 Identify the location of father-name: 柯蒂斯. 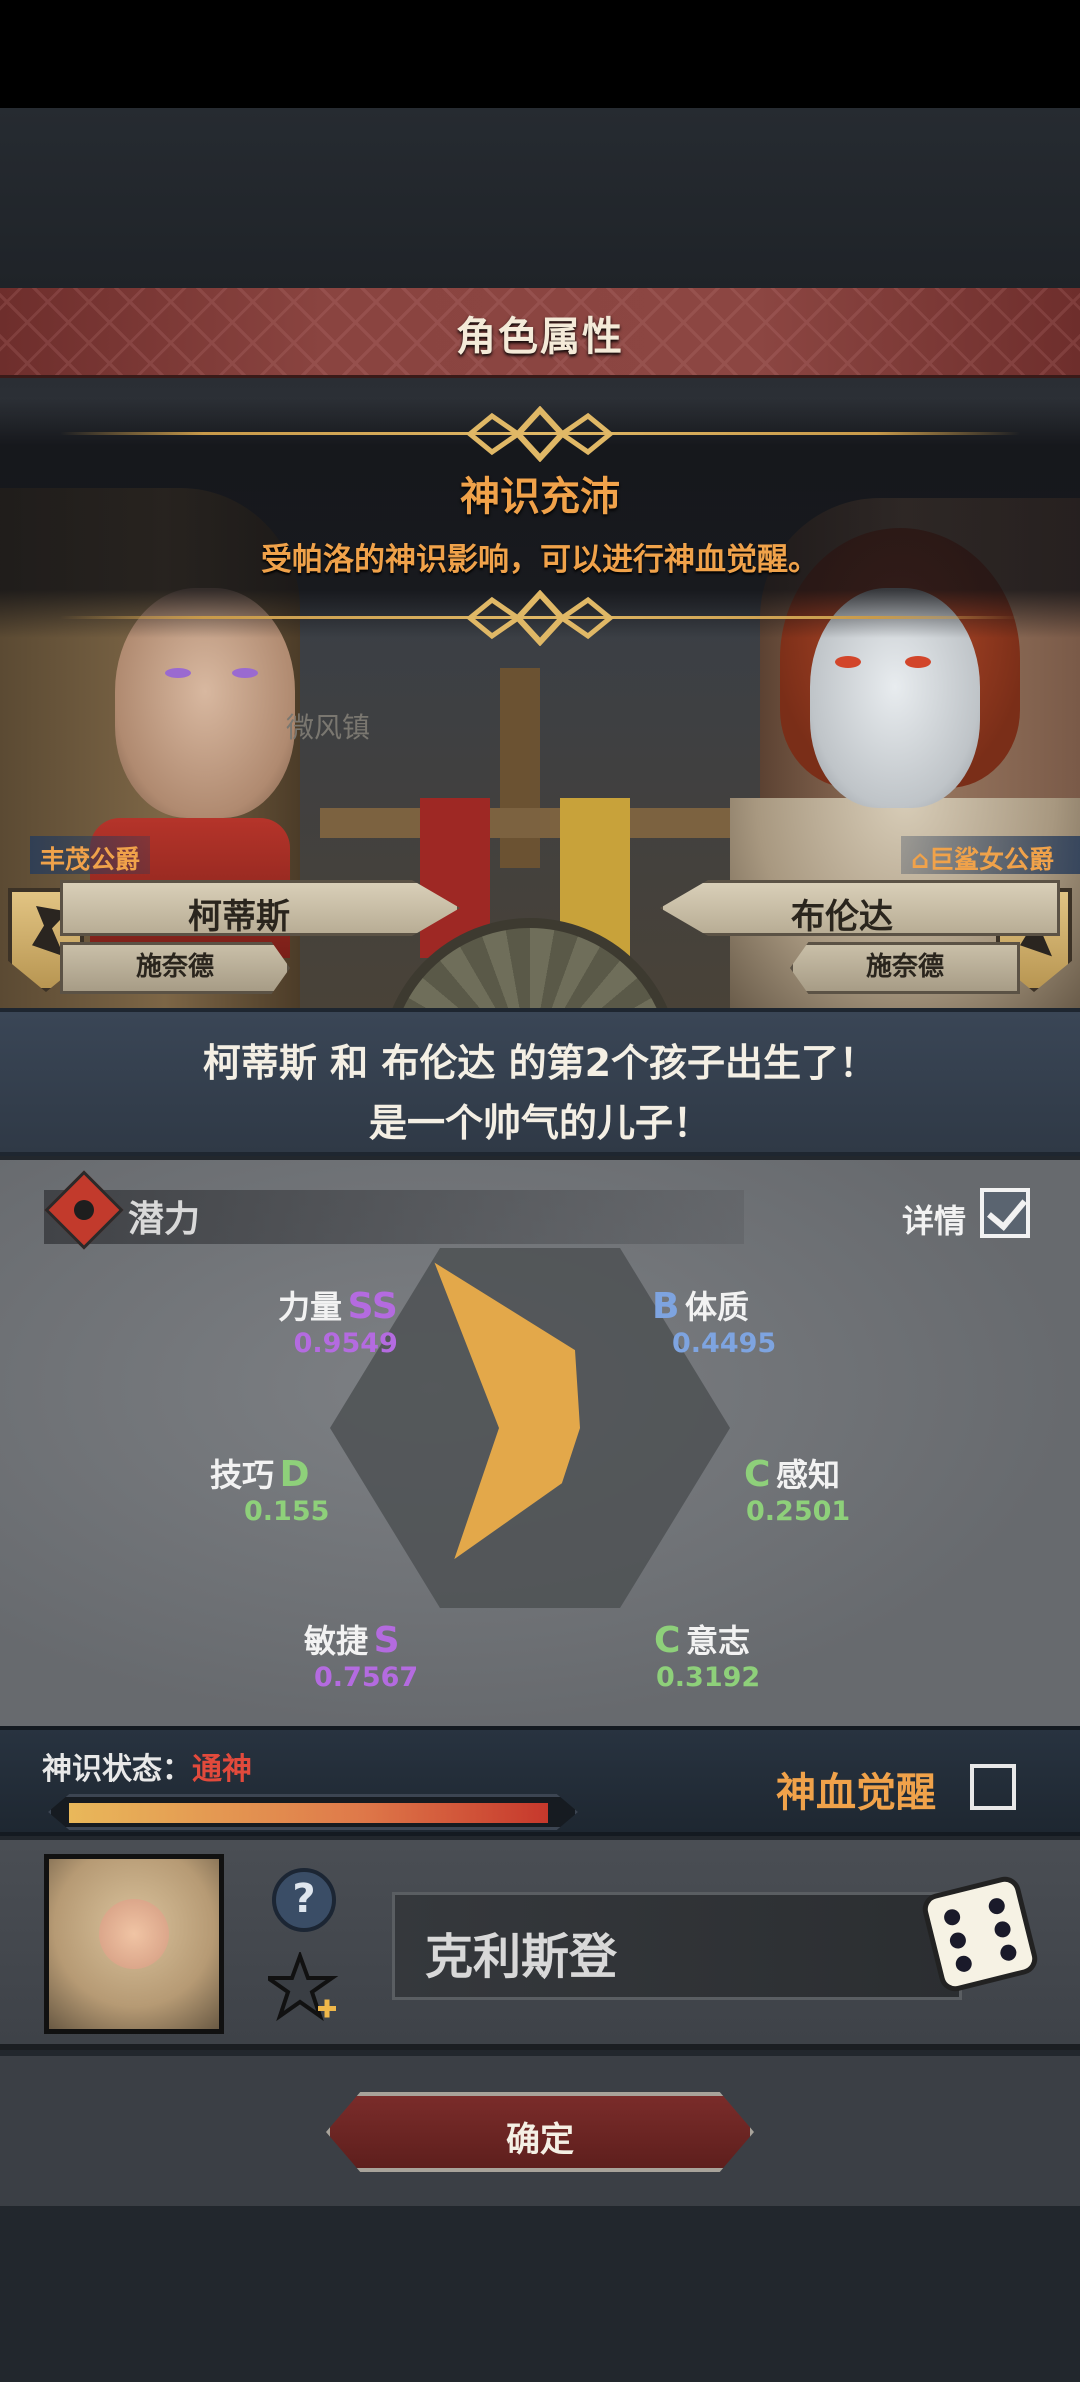
(239, 917).